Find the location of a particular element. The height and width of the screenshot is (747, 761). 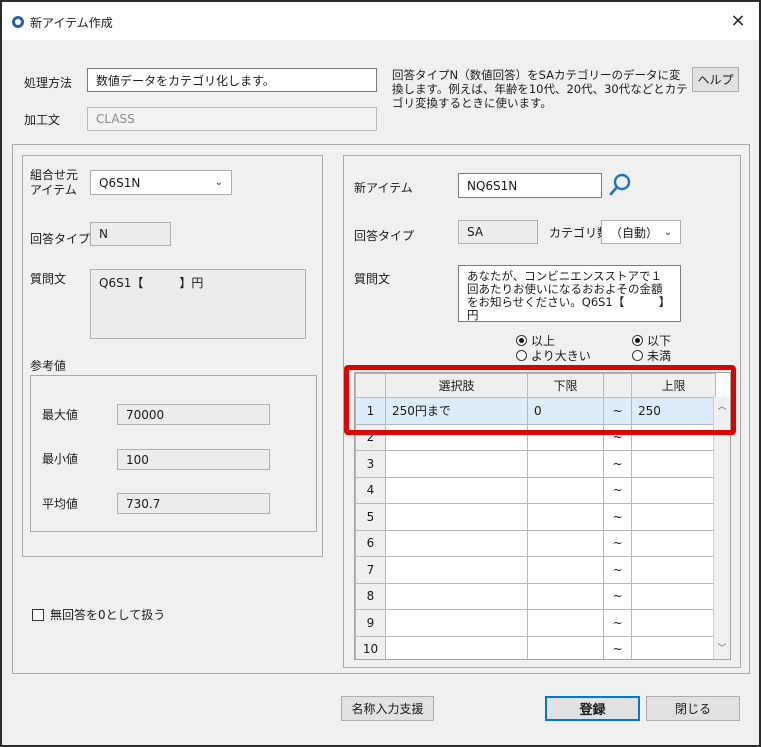

table-row: 10 ~ is located at coordinates (535, 647).